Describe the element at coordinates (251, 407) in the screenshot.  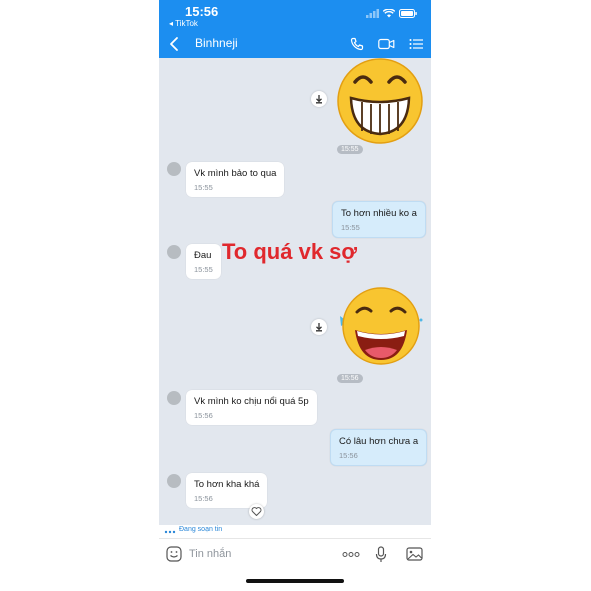
I see `incoming-message: Vk mình ko chịu nổi quá 5p 15:56` at that location.